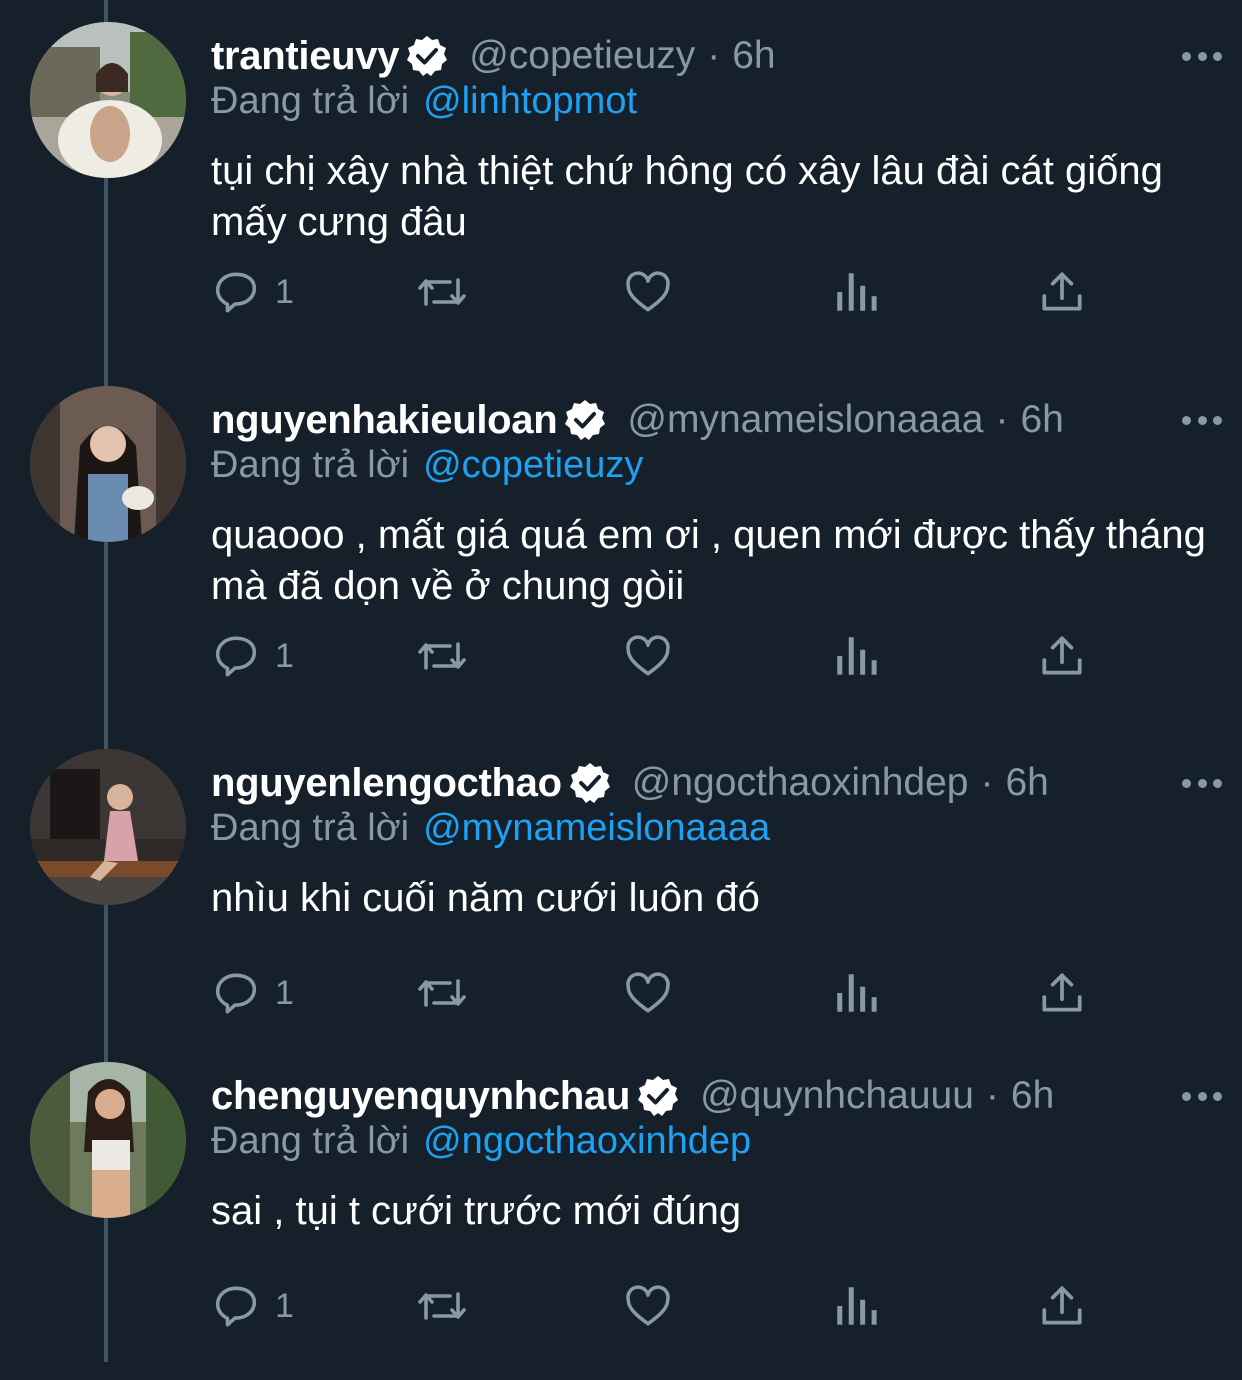 The image size is (1242, 1380). Describe the element at coordinates (476, 1211) in the screenshot. I see `tweet-text: sai , tụi t cưới trước mới đúng` at that location.